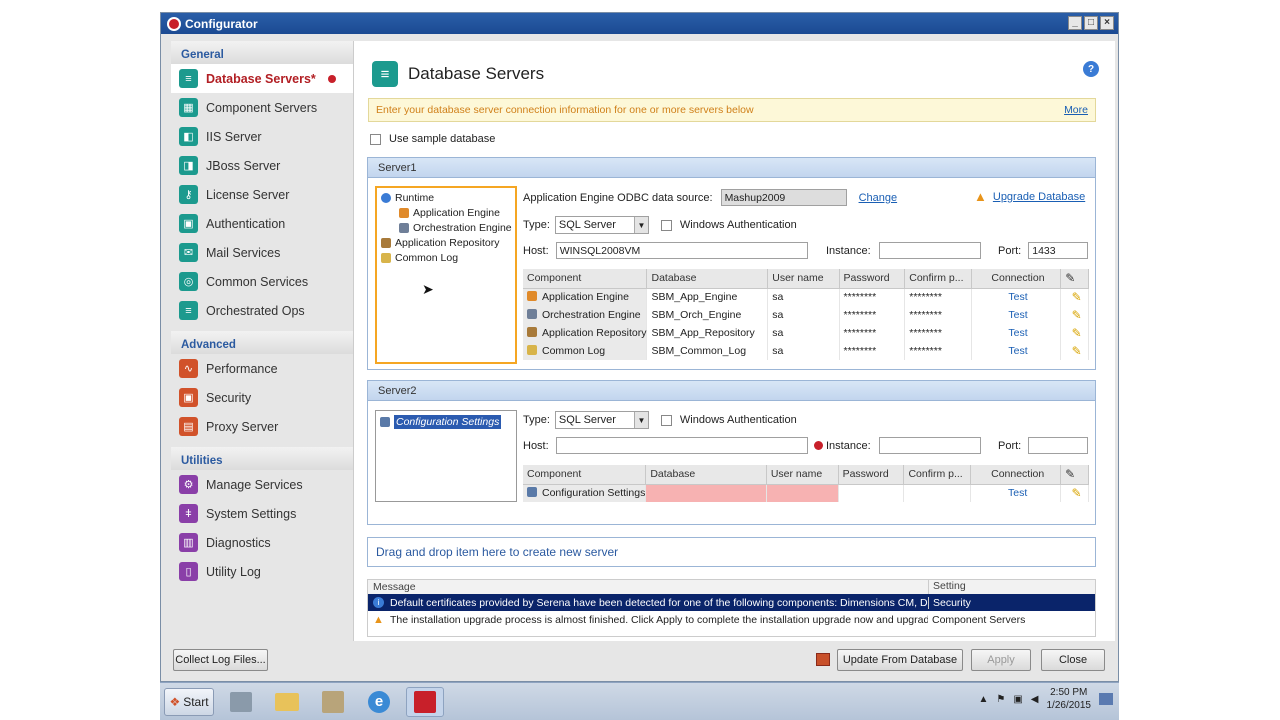 This screenshot has width=1280, height=720. I want to click on tree-item-application-repository: Application Repository, so click(446, 242).